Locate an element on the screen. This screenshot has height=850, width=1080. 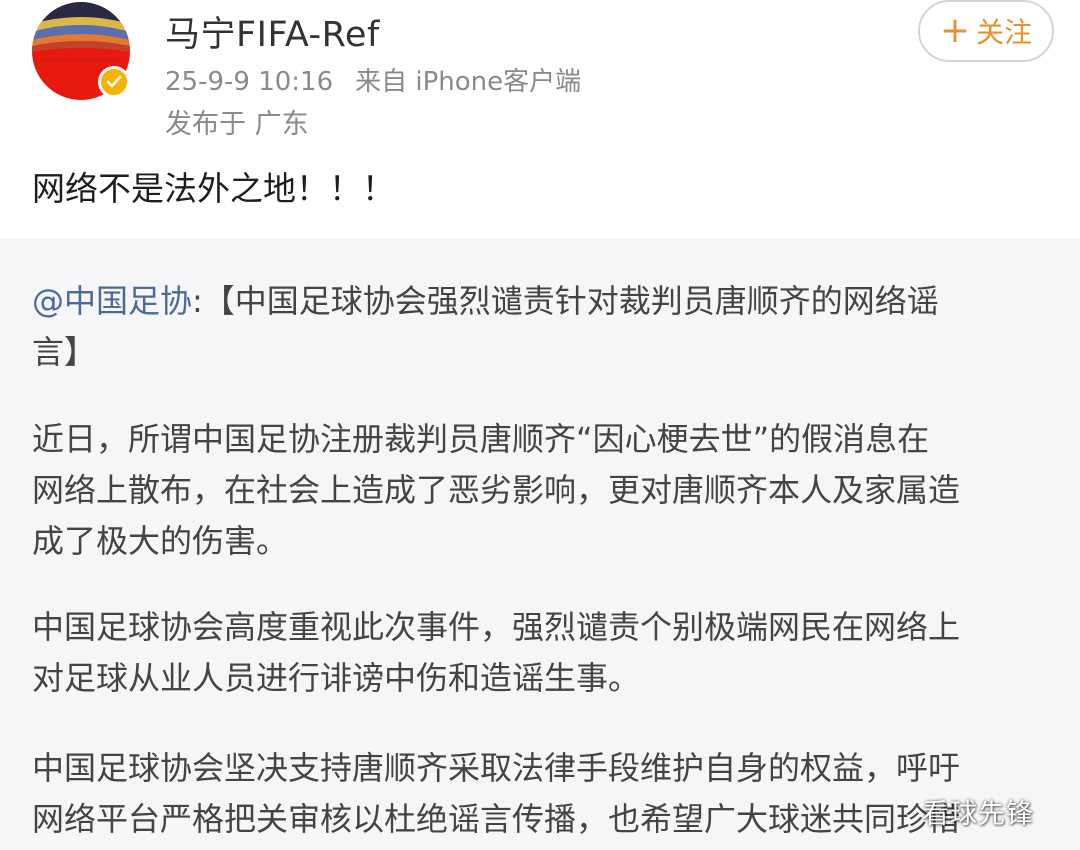
paragraph-line: 成了极大的伤害。 is located at coordinates (160, 541).